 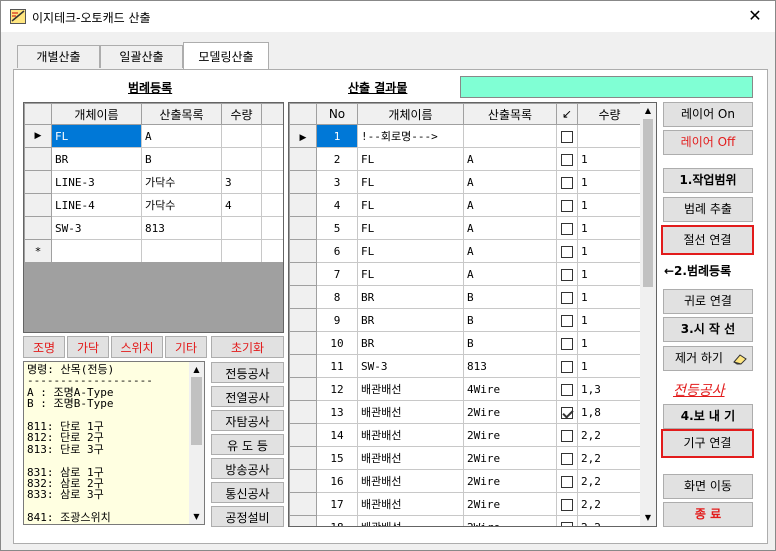 What do you see at coordinates (510, 297) in the screenshot?
I see `result-cell-item: B` at bounding box center [510, 297].